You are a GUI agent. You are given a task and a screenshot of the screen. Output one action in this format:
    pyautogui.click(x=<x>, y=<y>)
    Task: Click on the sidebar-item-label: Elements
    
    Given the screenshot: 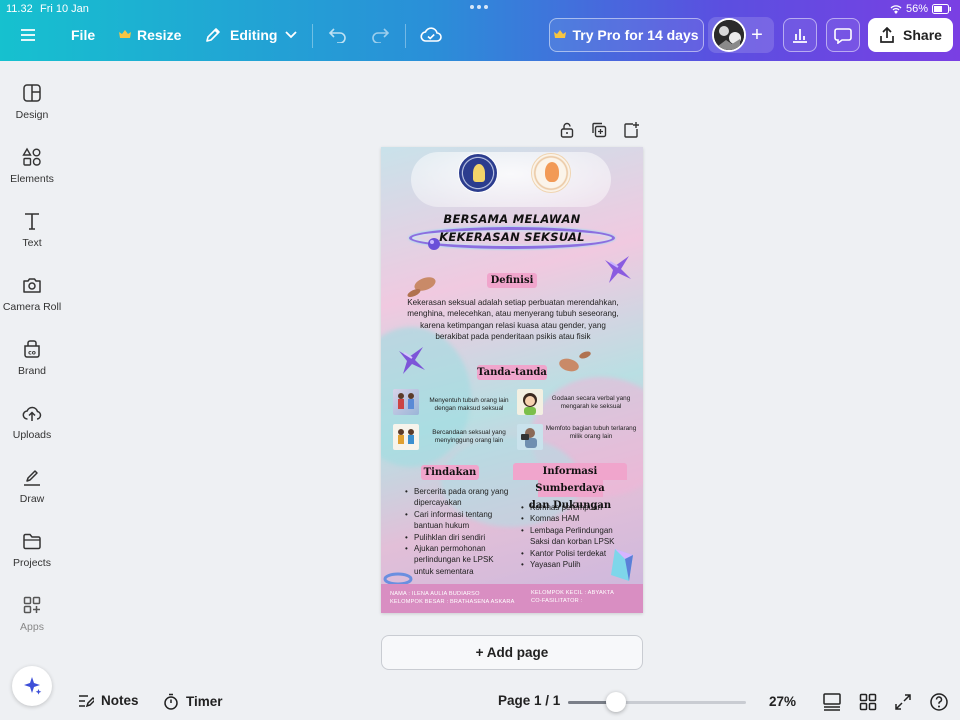 What is the action you would take?
    pyautogui.click(x=32, y=179)
    